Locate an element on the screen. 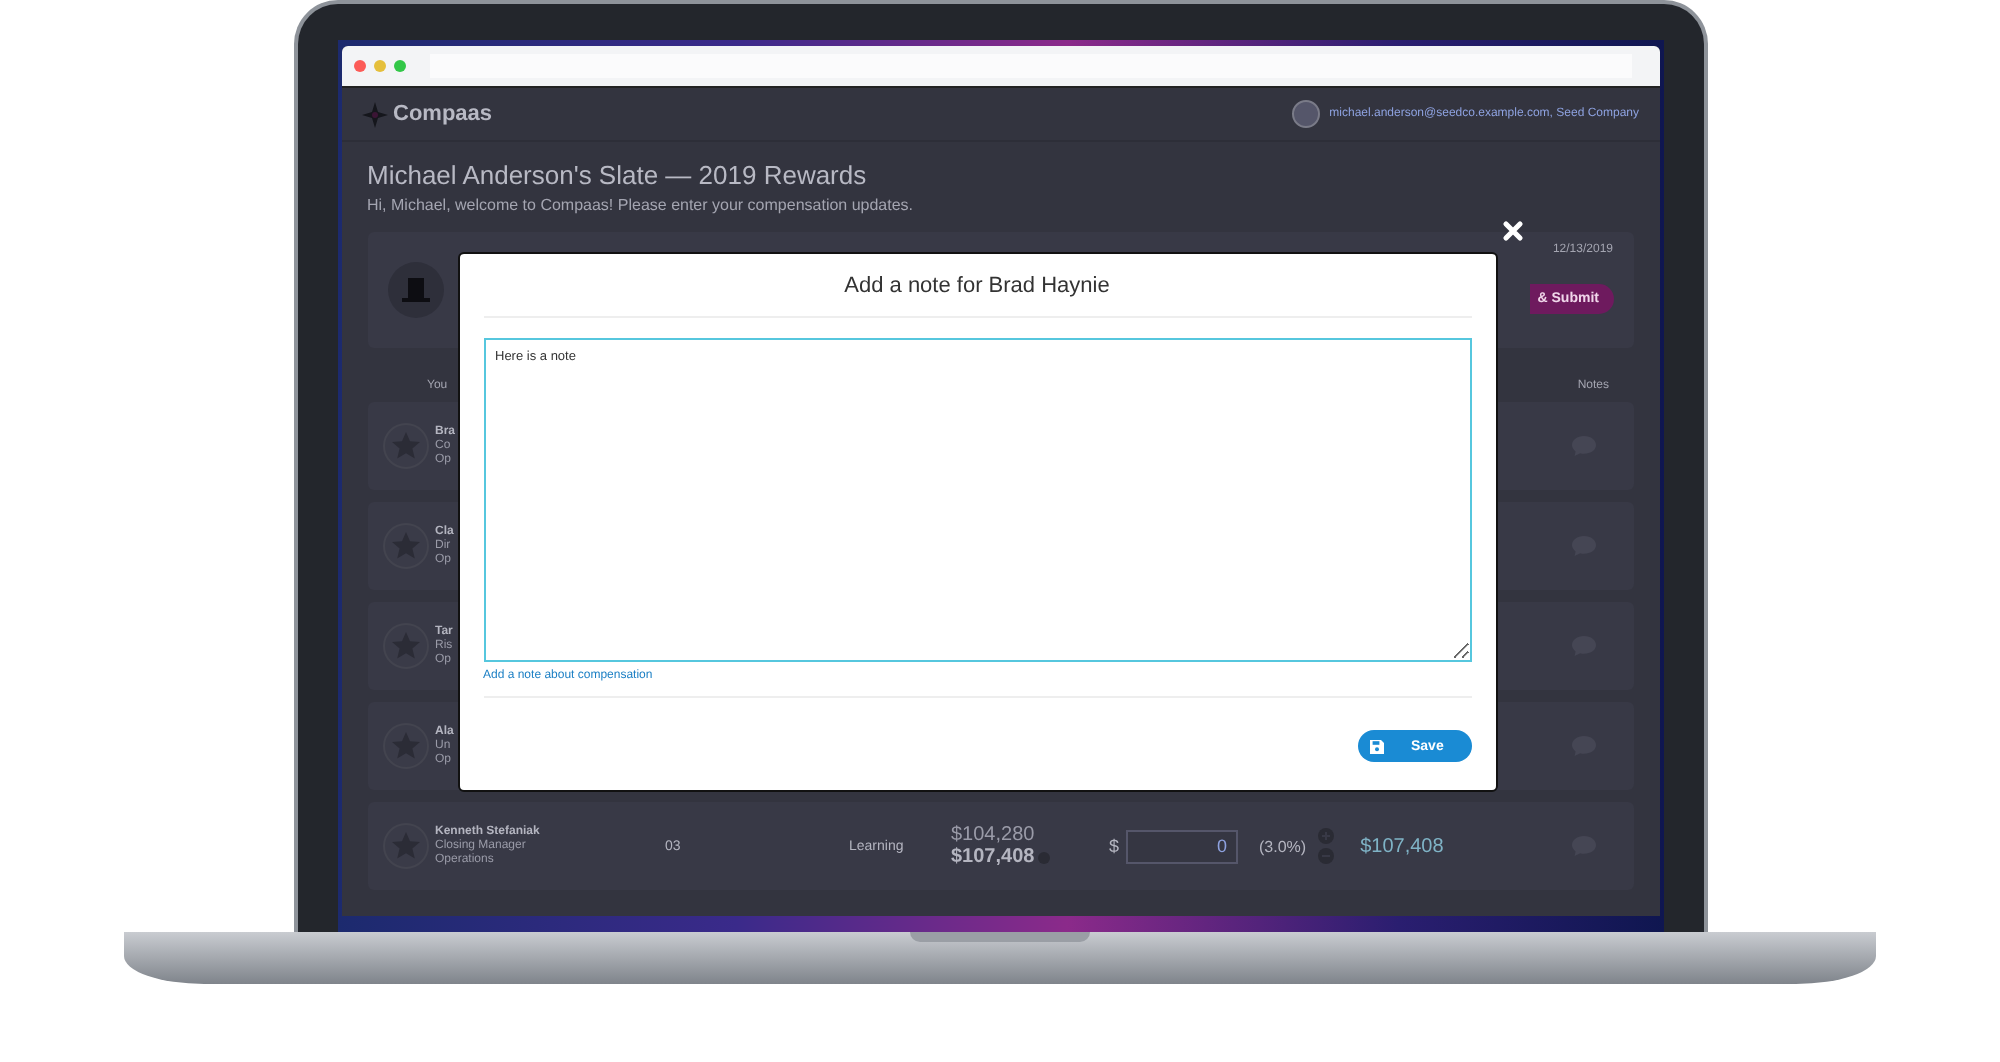  welcome-message: Hi, Michael, welcome to Compaas! Please enter your compensation updates. is located at coordinates (641, 205).